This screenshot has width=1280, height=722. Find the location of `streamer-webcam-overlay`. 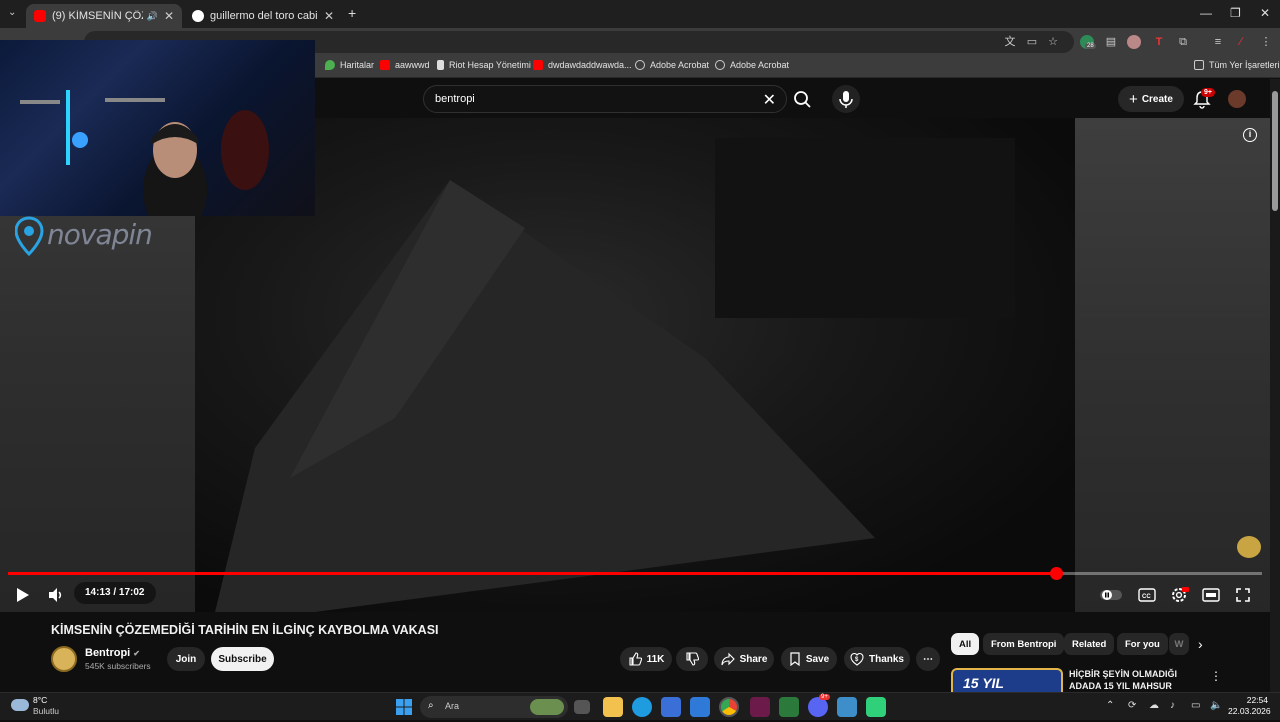

streamer-webcam-overlay is located at coordinates (157, 128).